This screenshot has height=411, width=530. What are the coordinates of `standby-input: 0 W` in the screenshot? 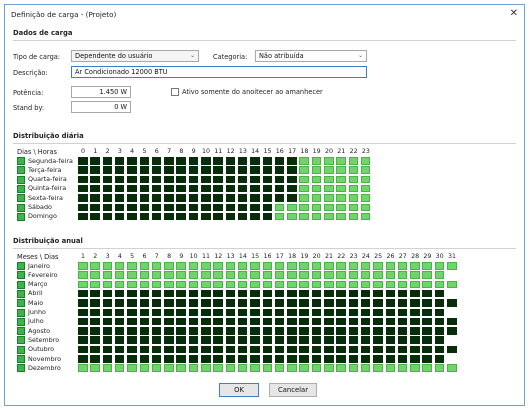 It's located at (101, 107).